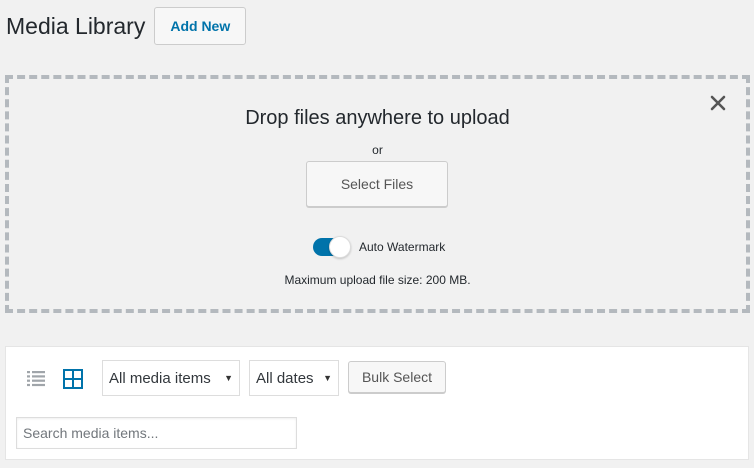  I want to click on drop-files-heading: Drop files anywhere to upload, so click(377, 118).